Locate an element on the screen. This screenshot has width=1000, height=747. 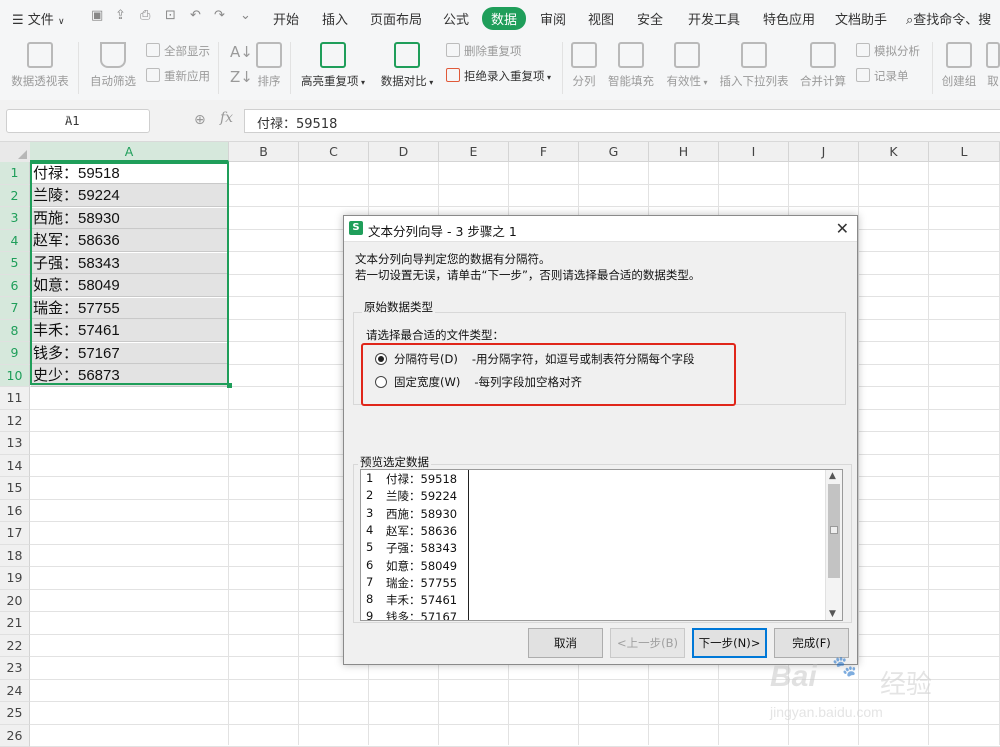
close-icon: ✕ is located at coordinates (842, 228).